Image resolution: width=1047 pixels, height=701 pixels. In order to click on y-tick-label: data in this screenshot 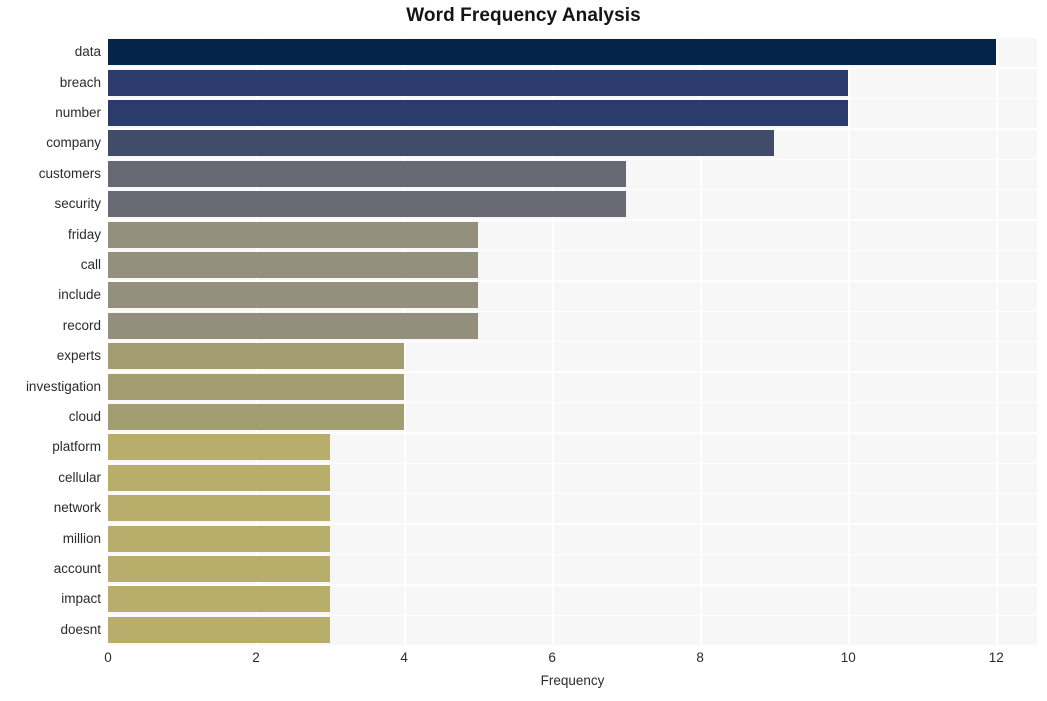, I will do `click(87, 52)`.